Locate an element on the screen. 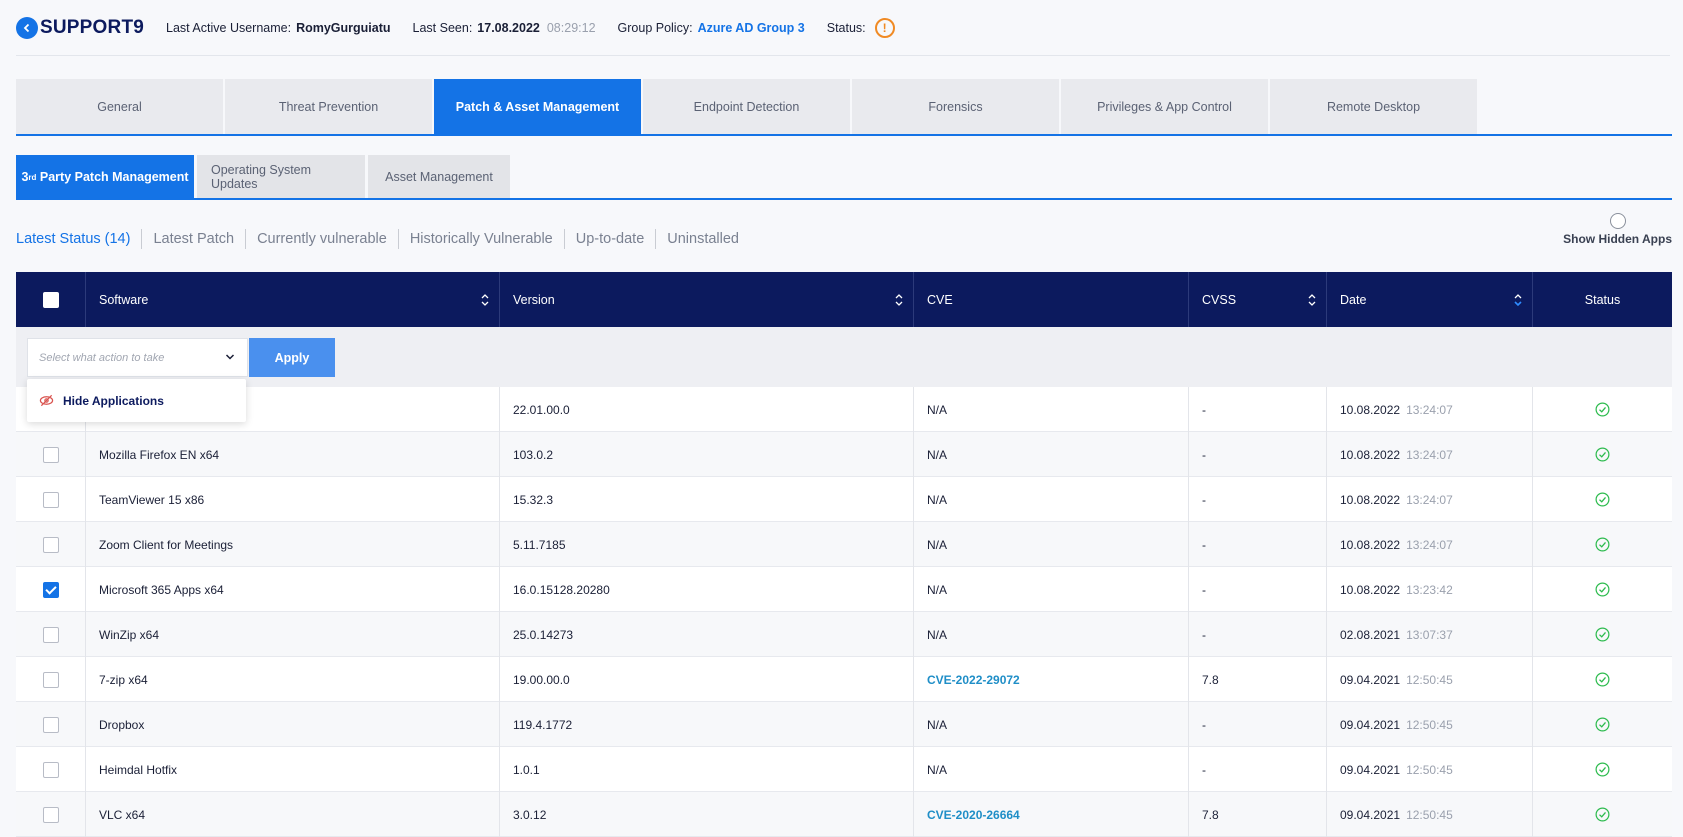 The width and height of the screenshot is (1683, 837). table-row: 22.01.00.0 N/A -10.08.2022 13:24:07 is located at coordinates (844, 409).